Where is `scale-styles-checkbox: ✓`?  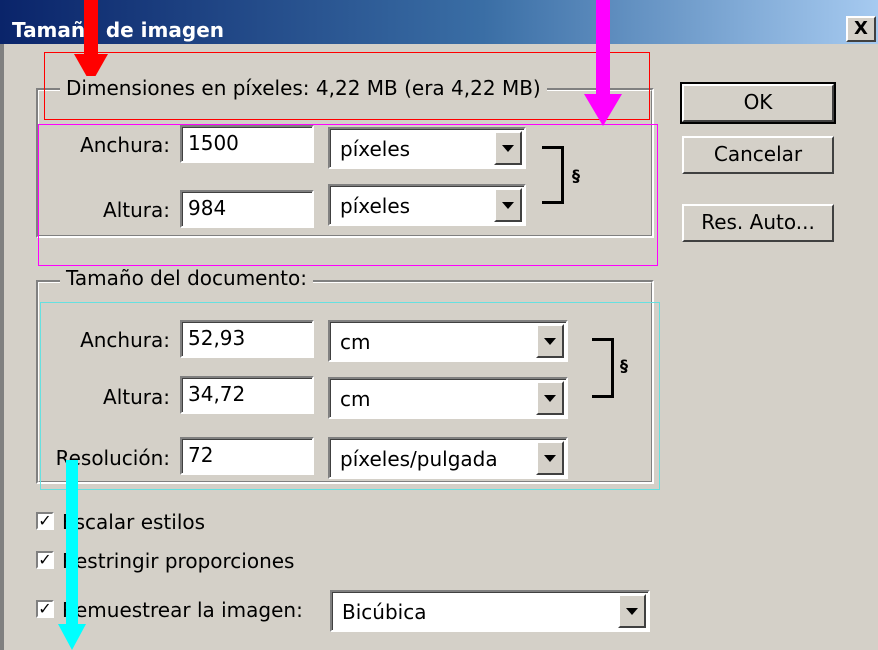 scale-styles-checkbox: ✓ is located at coordinates (45, 521).